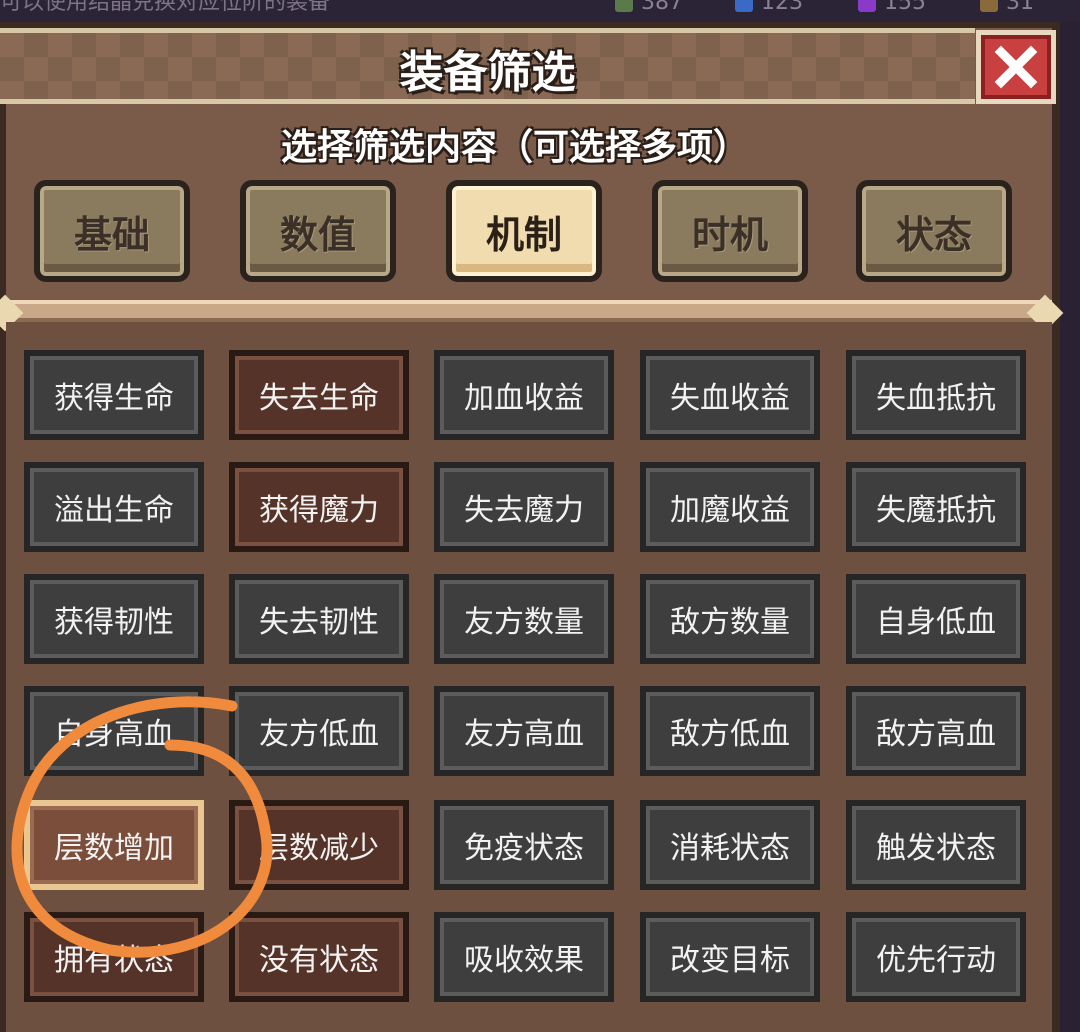 Image resolution: width=1080 pixels, height=1032 pixels. Describe the element at coordinates (867, 6) in the screenshot. I see `purple-crystal-icon` at that location.